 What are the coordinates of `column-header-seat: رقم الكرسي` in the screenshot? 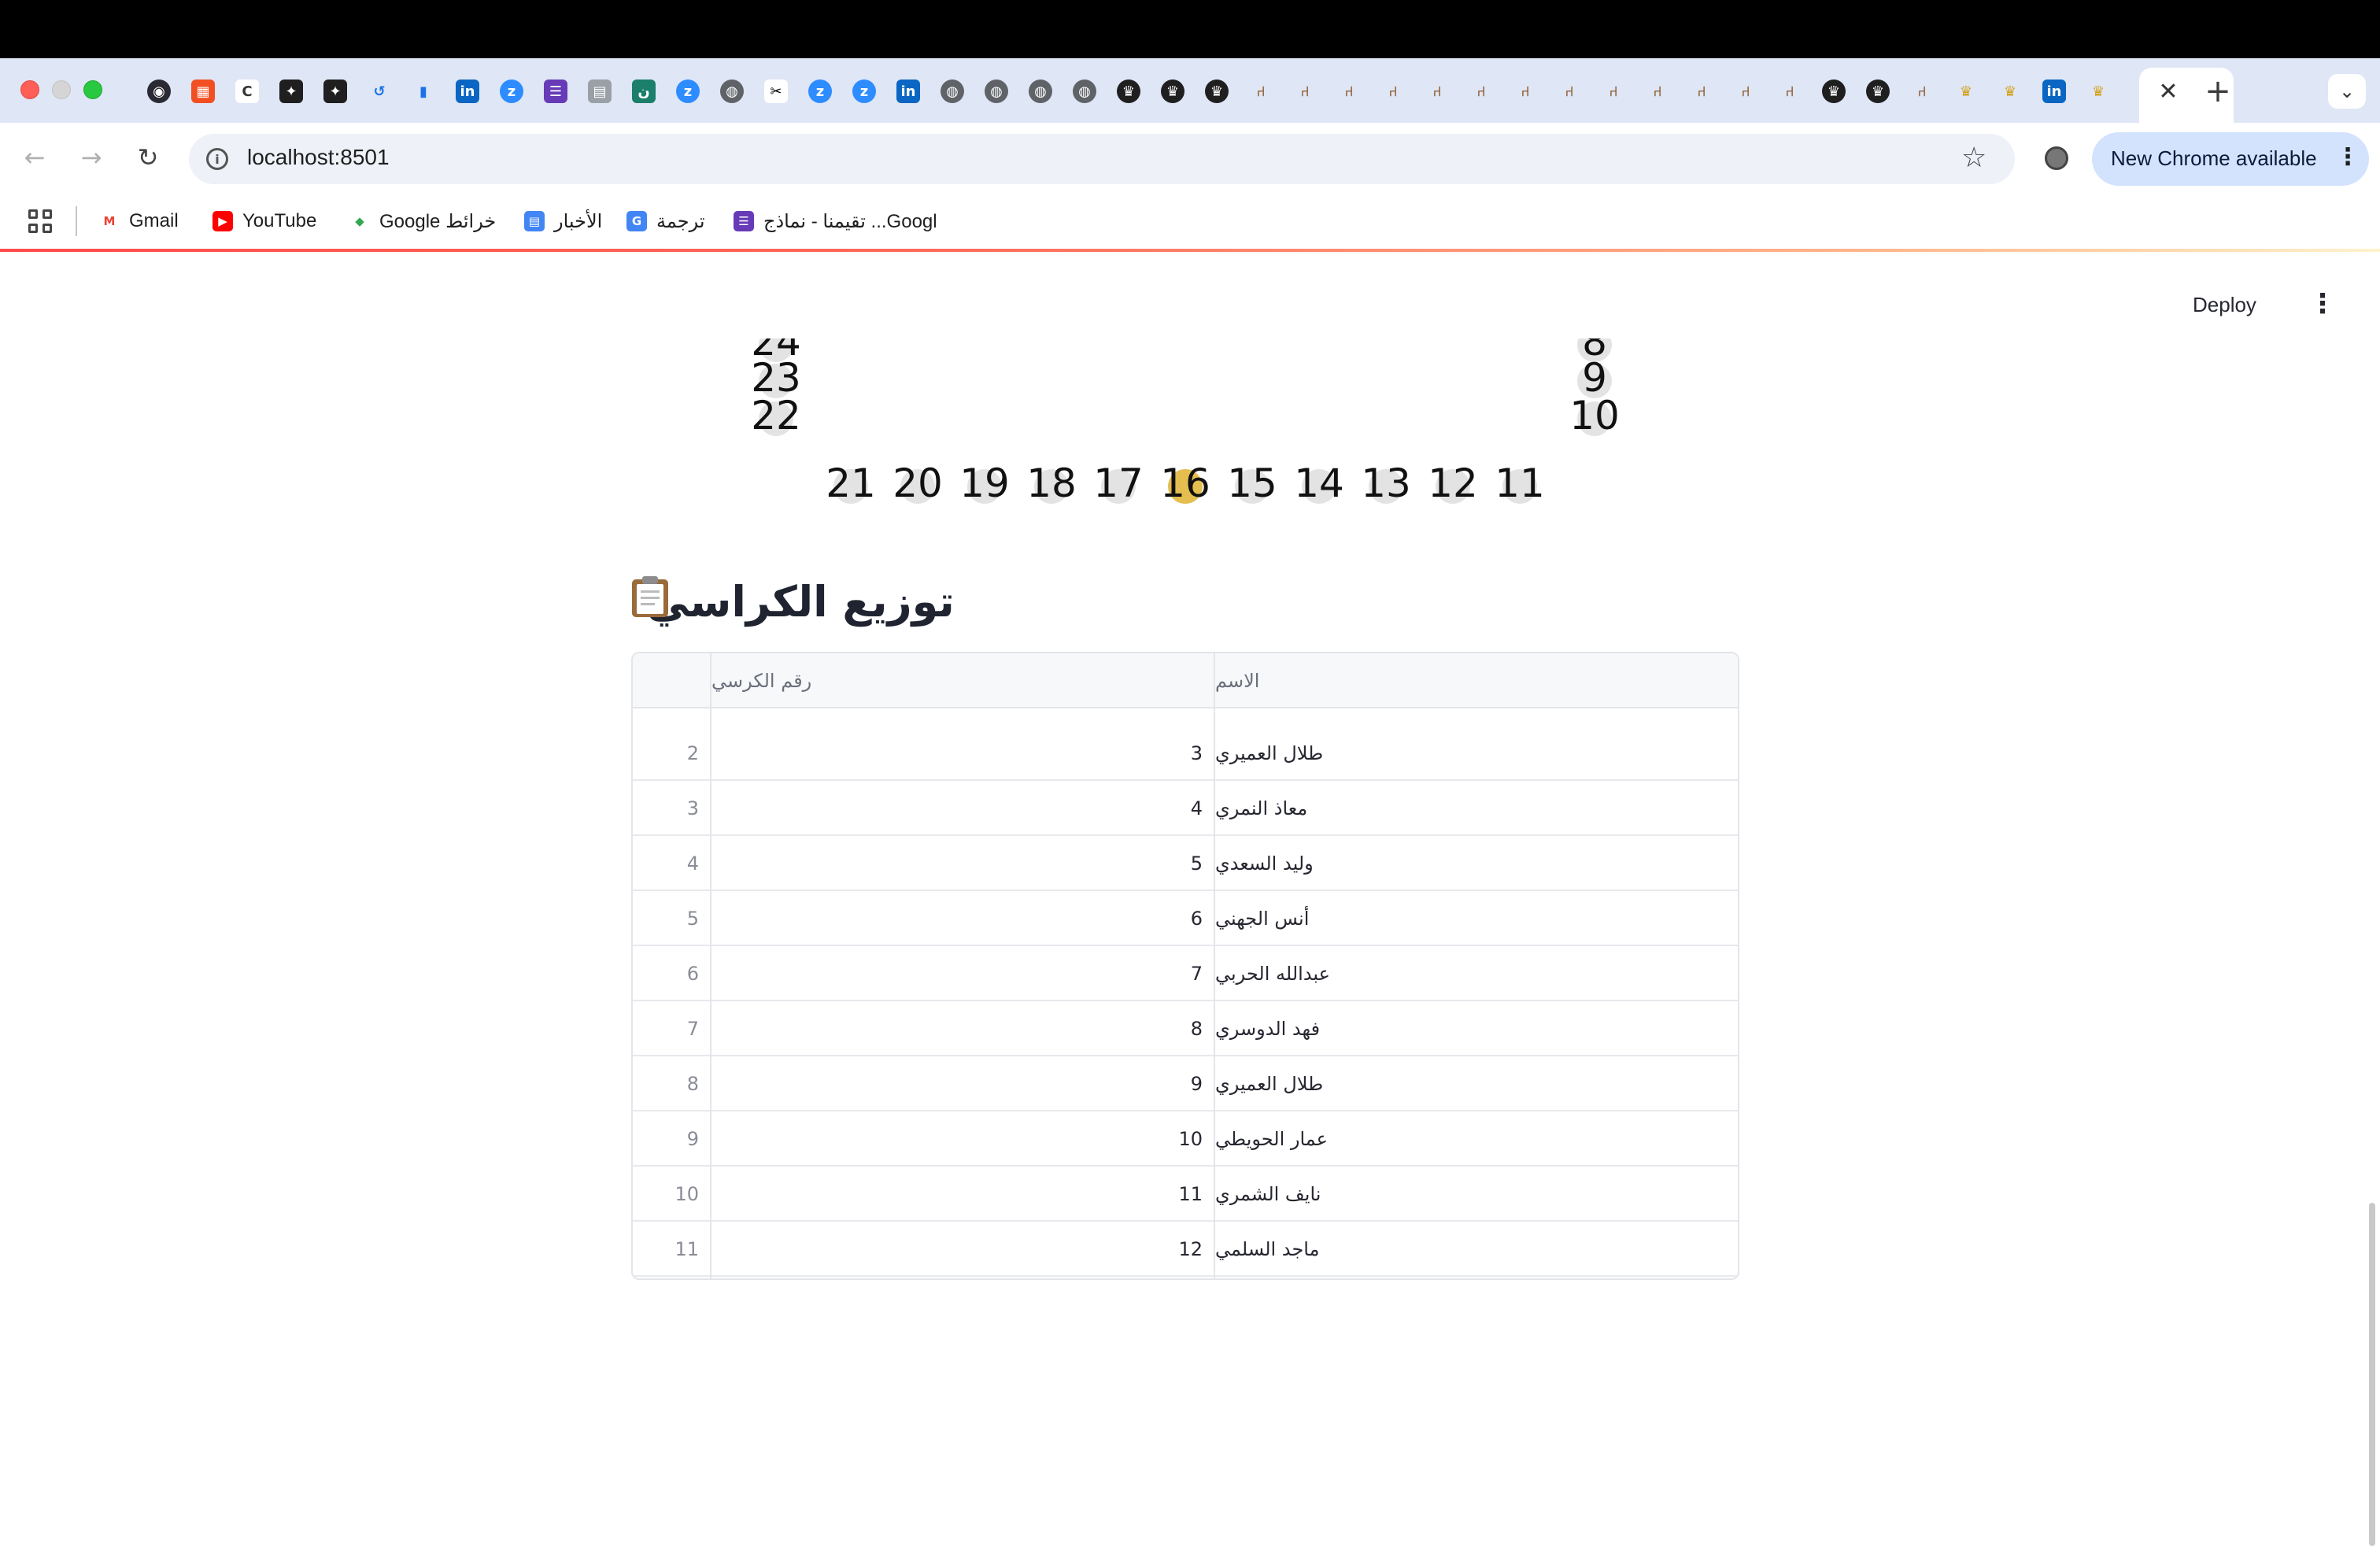 It's located at (963, 680).